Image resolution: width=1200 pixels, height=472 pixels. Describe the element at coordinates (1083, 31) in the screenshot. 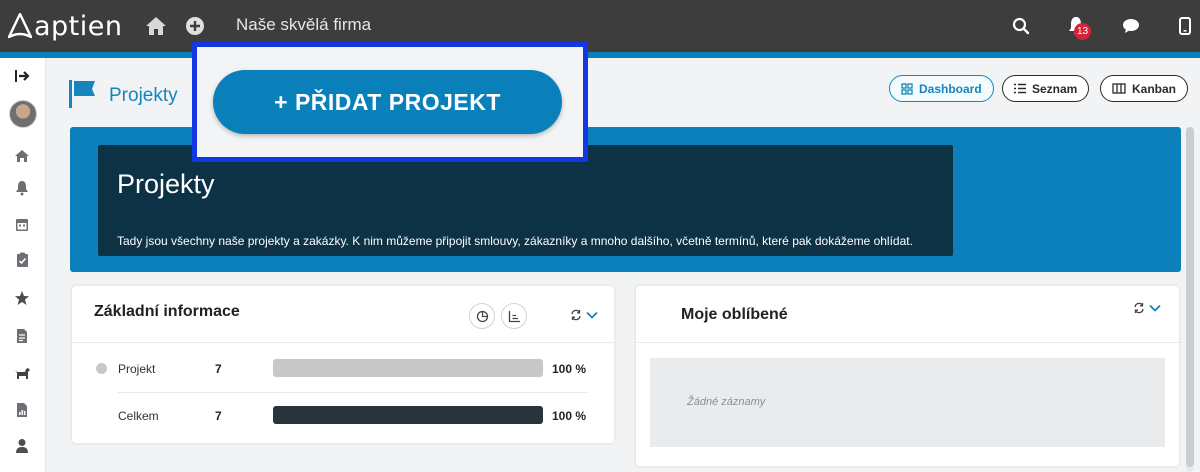

I see `notification-badge: 13` at that location.